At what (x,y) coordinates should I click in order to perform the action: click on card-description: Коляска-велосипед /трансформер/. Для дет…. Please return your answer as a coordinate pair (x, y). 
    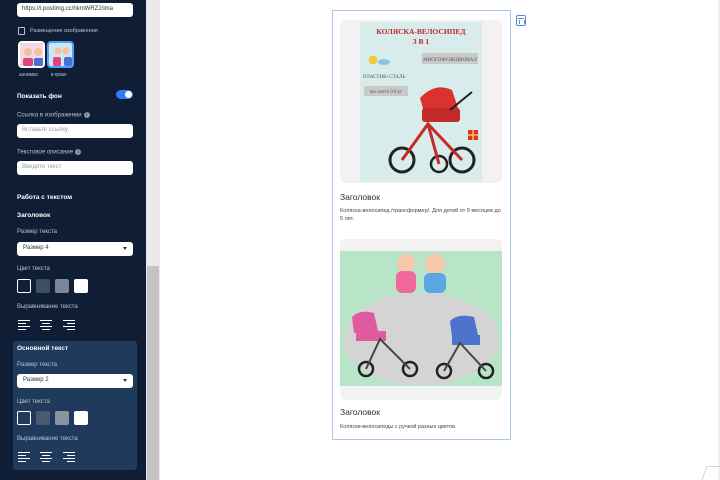
    Looking at the image, I should click on (420, 215).